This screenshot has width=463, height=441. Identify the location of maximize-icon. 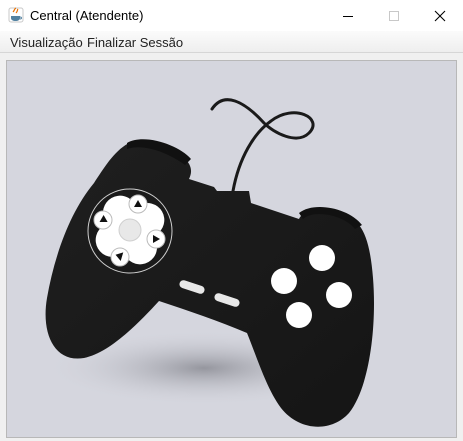
(394, 15).